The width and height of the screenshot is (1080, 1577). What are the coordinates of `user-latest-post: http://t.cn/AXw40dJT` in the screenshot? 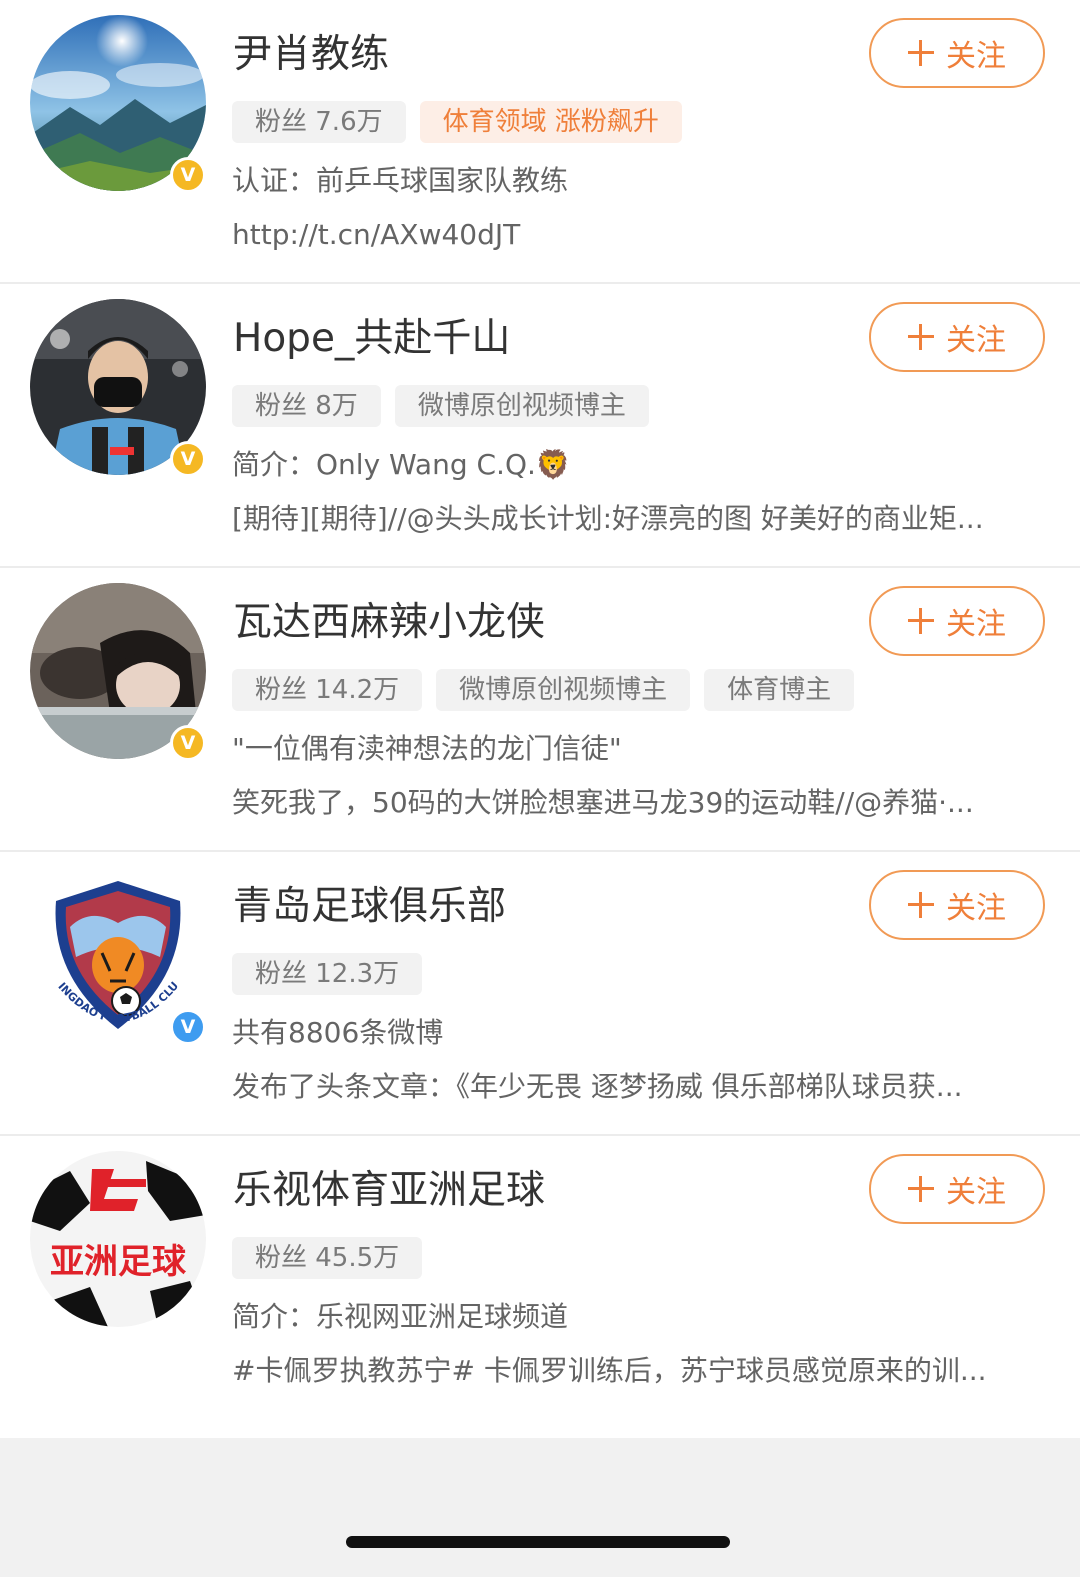 It's located at (637, 235).